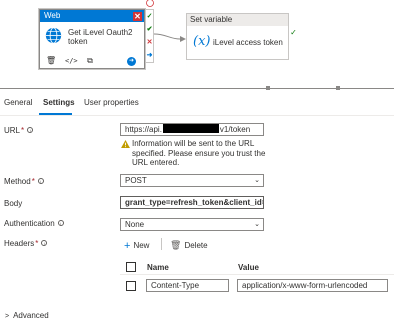 The image size is (394, 323). I want to click on header-value-input: application/x-www-form-urlencoded, so click(312, 285).